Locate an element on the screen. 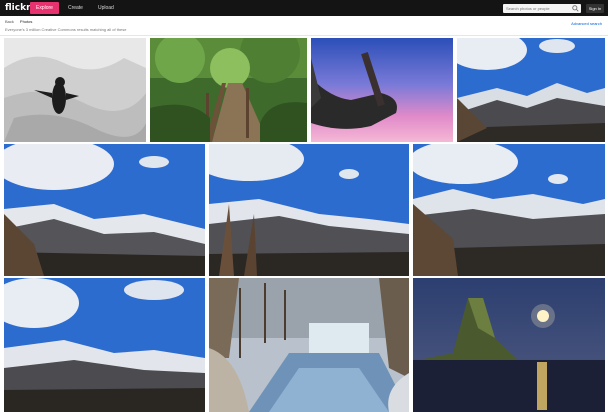 This screenshot has height=412, width=608. back-link: Back is located at coordinates (9, 21).